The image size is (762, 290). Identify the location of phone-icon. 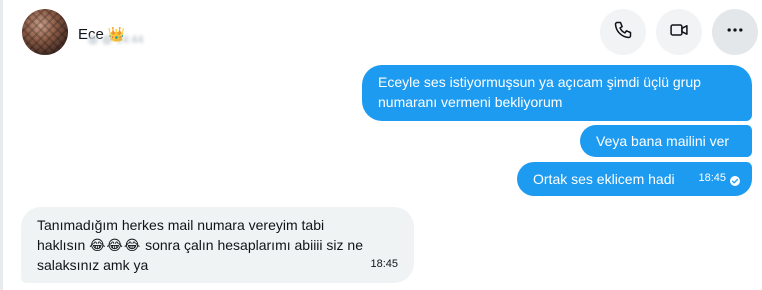
(623, 32).